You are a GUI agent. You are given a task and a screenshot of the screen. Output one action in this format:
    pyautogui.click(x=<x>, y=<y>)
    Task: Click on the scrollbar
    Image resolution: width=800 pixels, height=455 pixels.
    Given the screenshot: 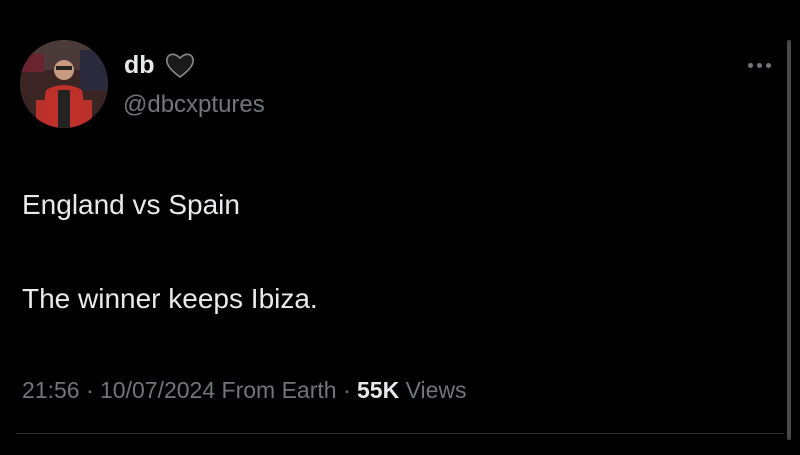 What is the action you would take?
    pyautogui.click(x=789, y=240)
    